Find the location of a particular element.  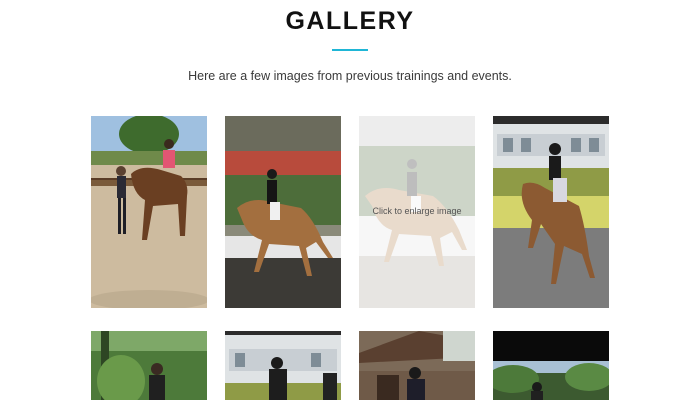

photo-rider-brown-horse is located at coordinates (551, 212).